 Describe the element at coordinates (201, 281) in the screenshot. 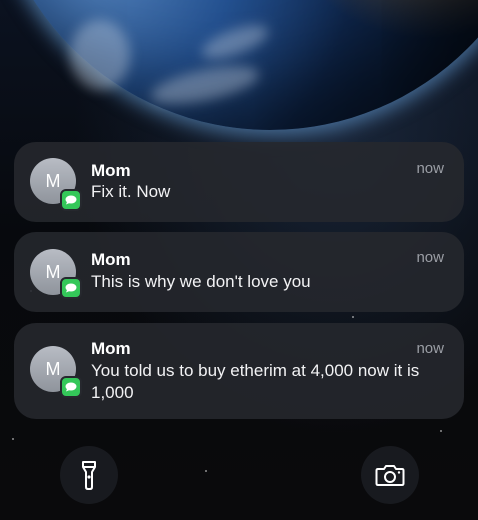

I see `notification-message: This is why we don't love you` at that location.